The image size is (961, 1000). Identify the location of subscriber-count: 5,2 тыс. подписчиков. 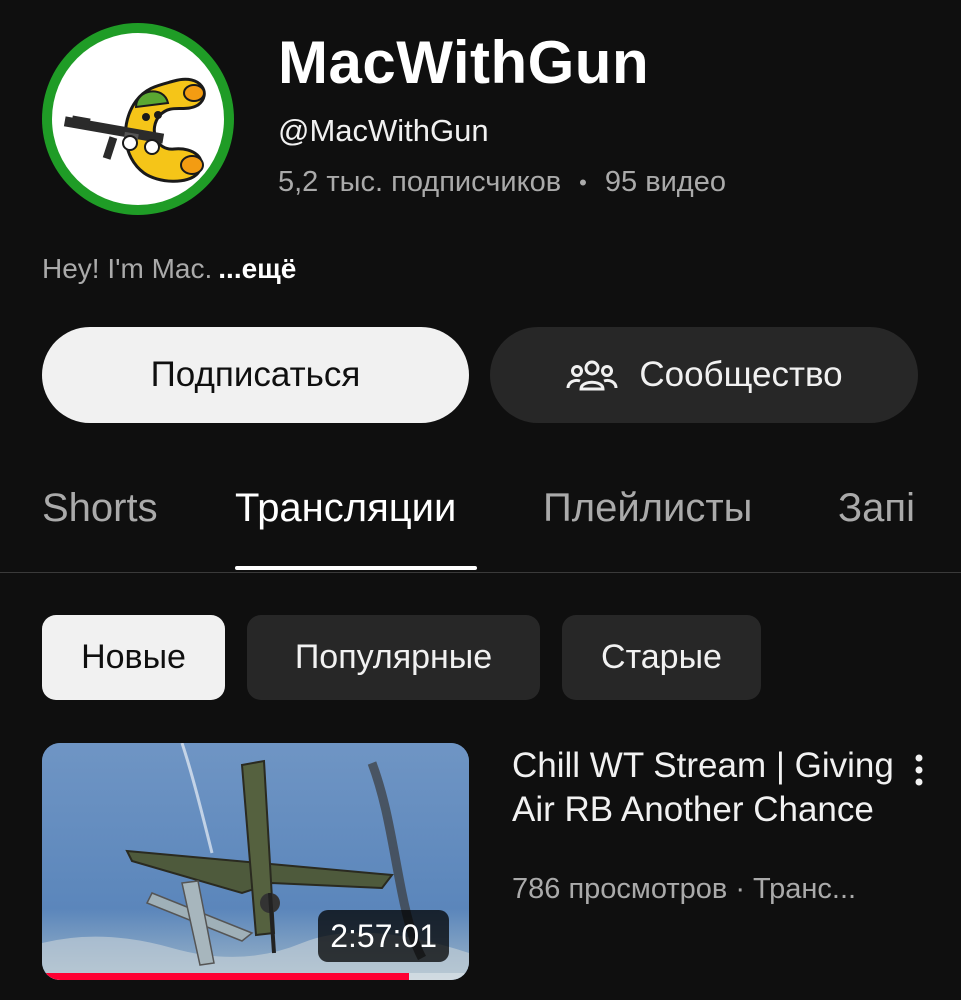
(420, 182).